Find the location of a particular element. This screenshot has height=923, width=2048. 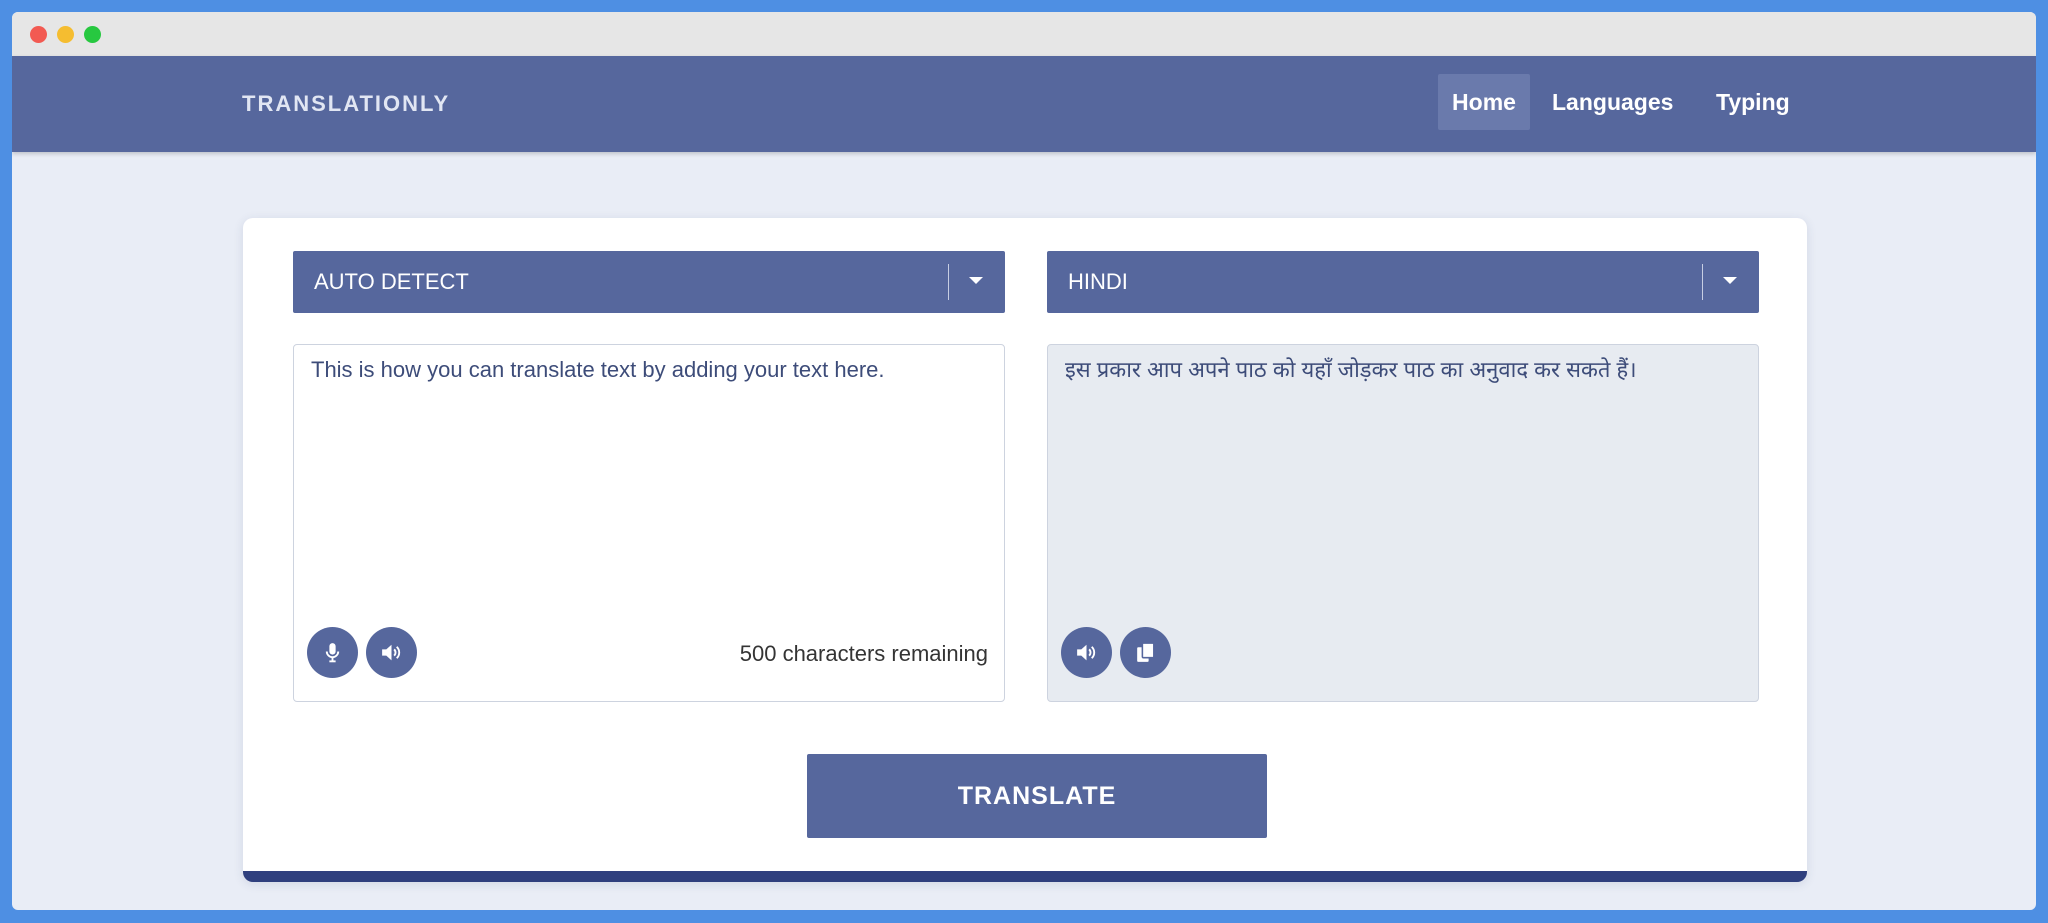

source-language-value: AUTO DETECT is located at coordinates (391, 281).